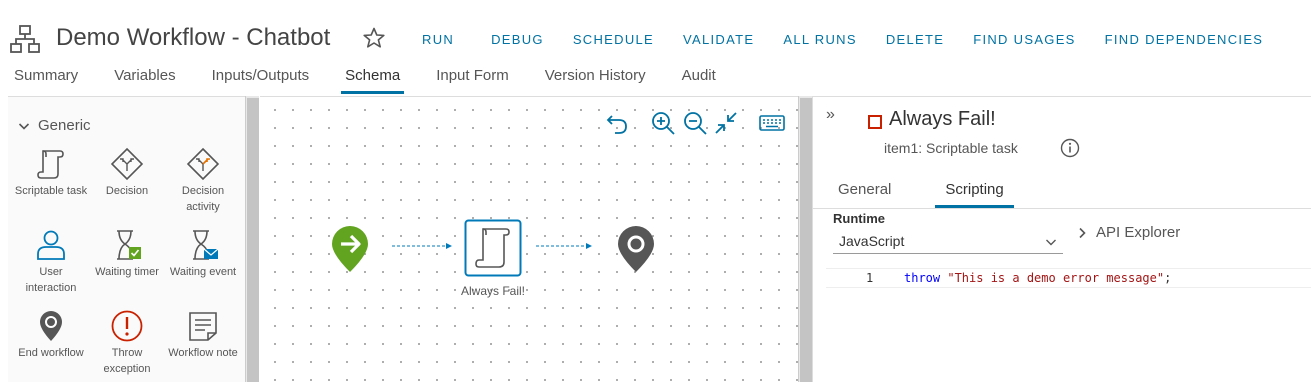 Image resolution: width=1311 pixels, height=382 pixels. I want to click on validate-button: VALIDATE, so click(718, 39).